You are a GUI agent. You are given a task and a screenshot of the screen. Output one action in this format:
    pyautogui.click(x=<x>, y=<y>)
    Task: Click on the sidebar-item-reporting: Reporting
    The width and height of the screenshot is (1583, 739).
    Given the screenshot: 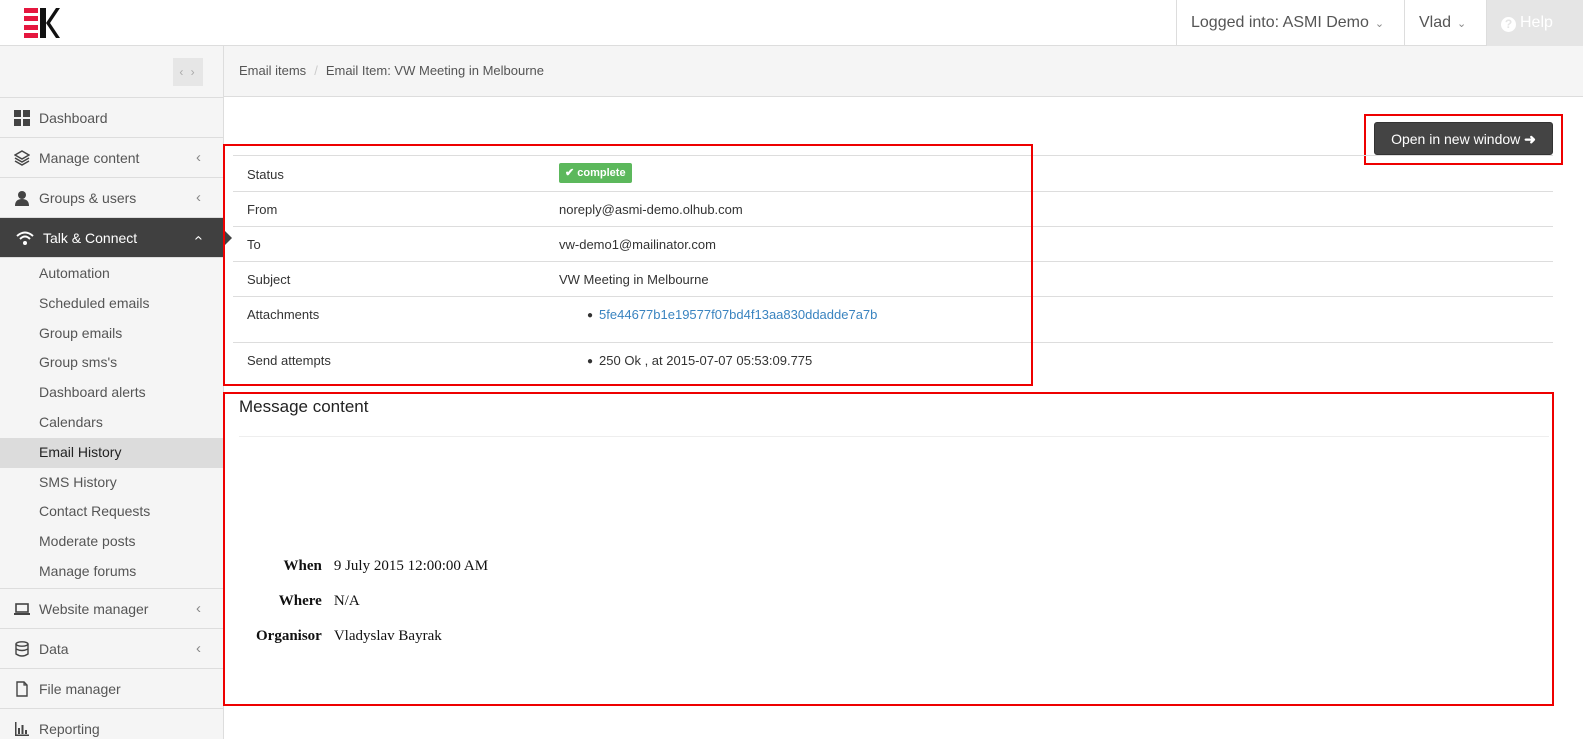 What is the action you would take?
    pyautogui.click(x=111, y=724)
    